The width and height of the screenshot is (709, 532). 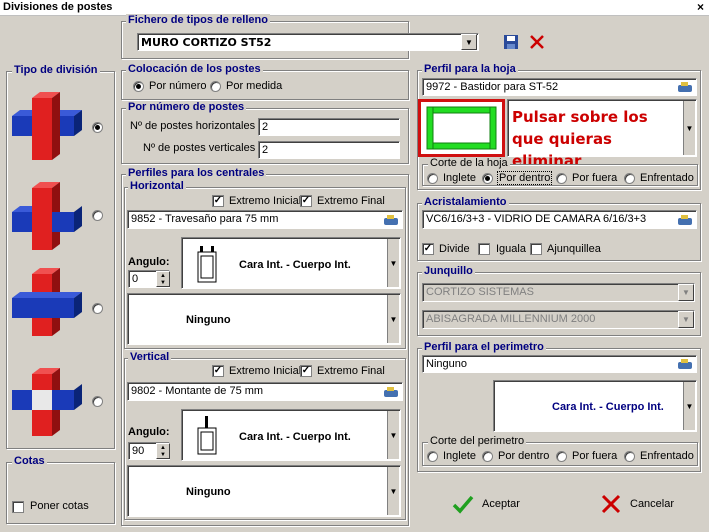 What do you see at coordinates (295, 265) in the screenshot?
I see `h-cara-text: Cara Int. - Cuerpo Int.` at bounding box center [295, 265].